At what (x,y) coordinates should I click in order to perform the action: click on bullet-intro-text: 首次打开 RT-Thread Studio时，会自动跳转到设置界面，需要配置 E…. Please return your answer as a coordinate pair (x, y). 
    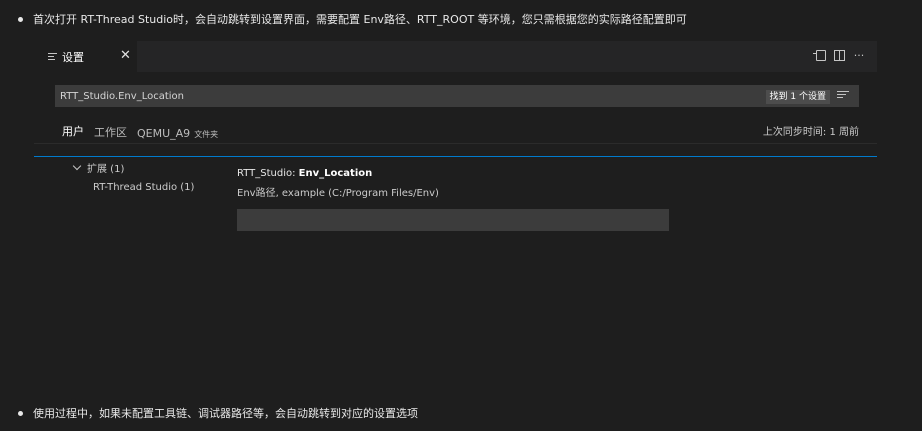
    Looking at the image, I should click on (360, 19).